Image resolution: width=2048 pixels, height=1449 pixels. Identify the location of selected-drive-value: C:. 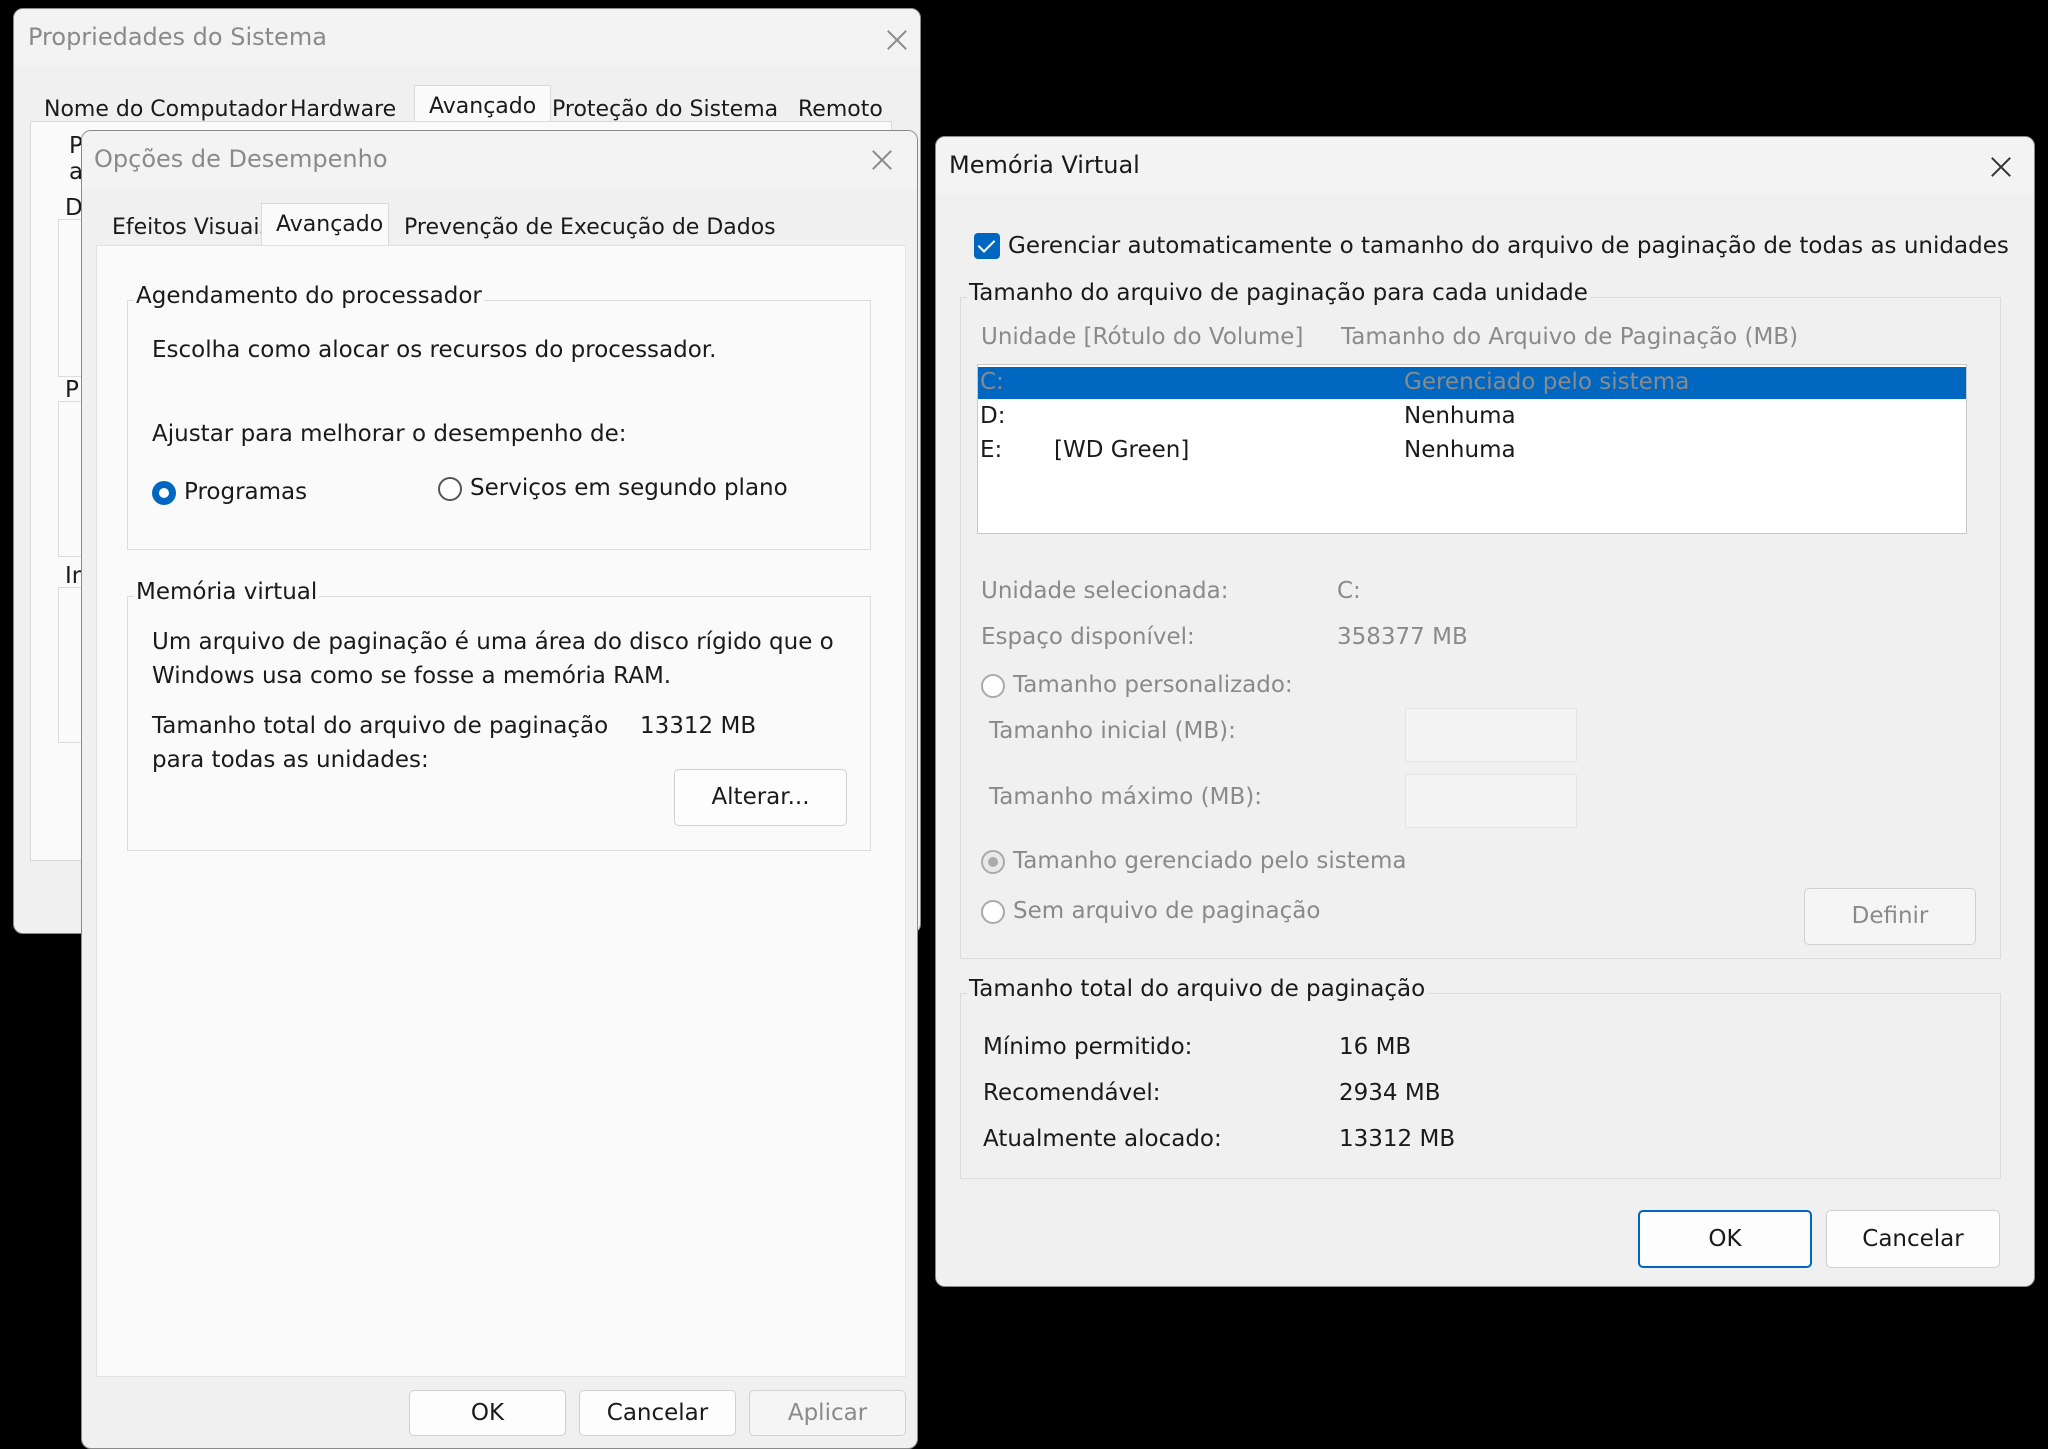
(1349, 591).